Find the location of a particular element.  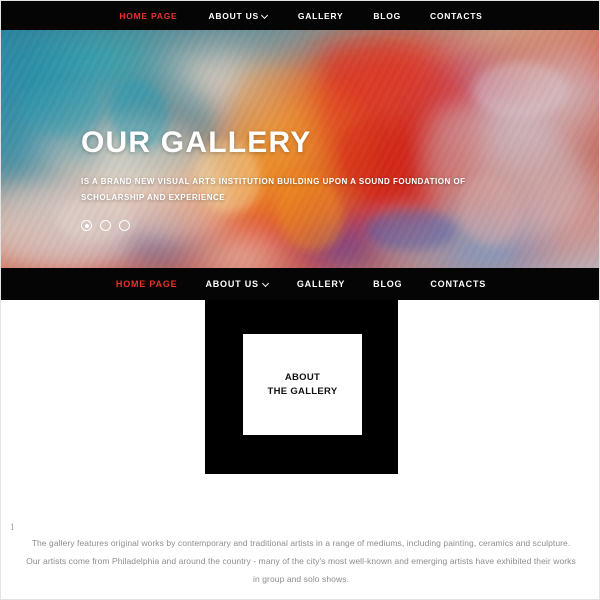

sub-nav-item-gallery: GALLERY is located at coordinates (321, 284).